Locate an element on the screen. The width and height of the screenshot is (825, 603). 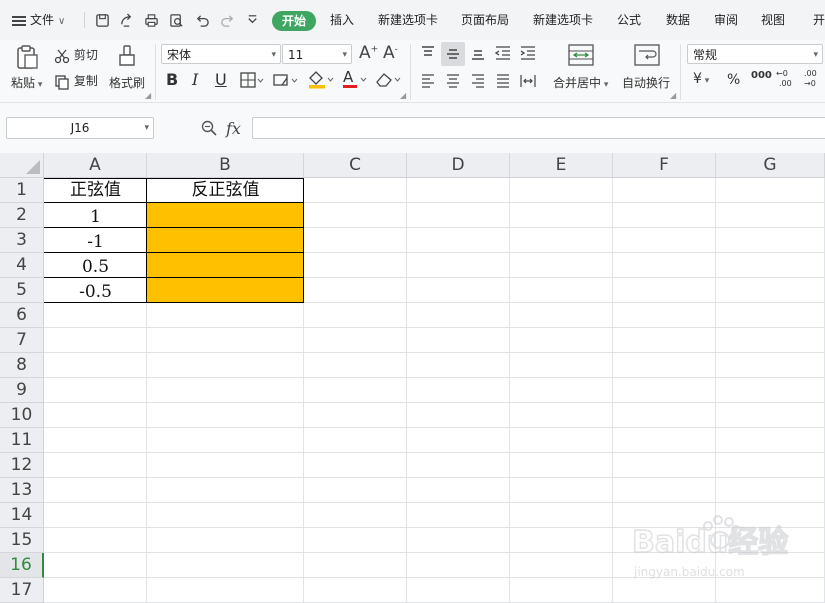
cell-B7 is located at coordinates (225, 340).